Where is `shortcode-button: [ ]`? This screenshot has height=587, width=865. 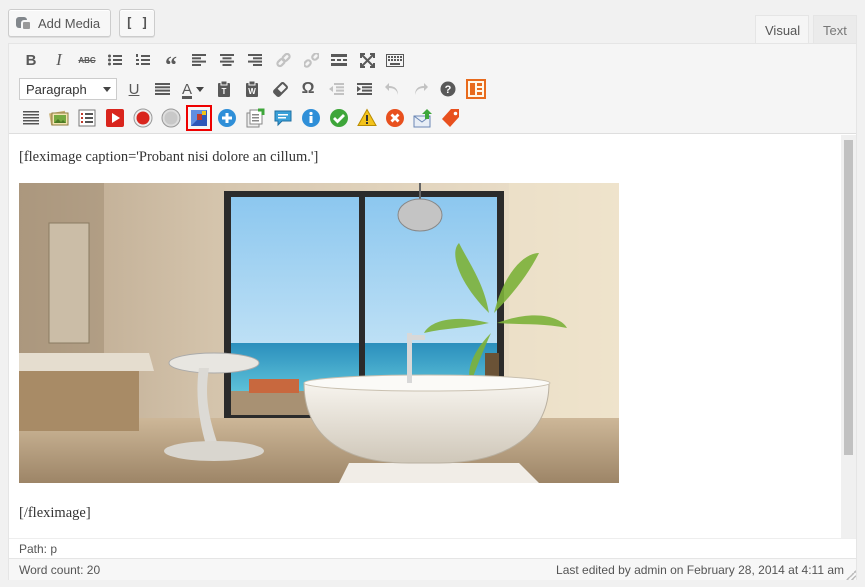
shortcode-button: [ ] is located at coordinates (137, 23).